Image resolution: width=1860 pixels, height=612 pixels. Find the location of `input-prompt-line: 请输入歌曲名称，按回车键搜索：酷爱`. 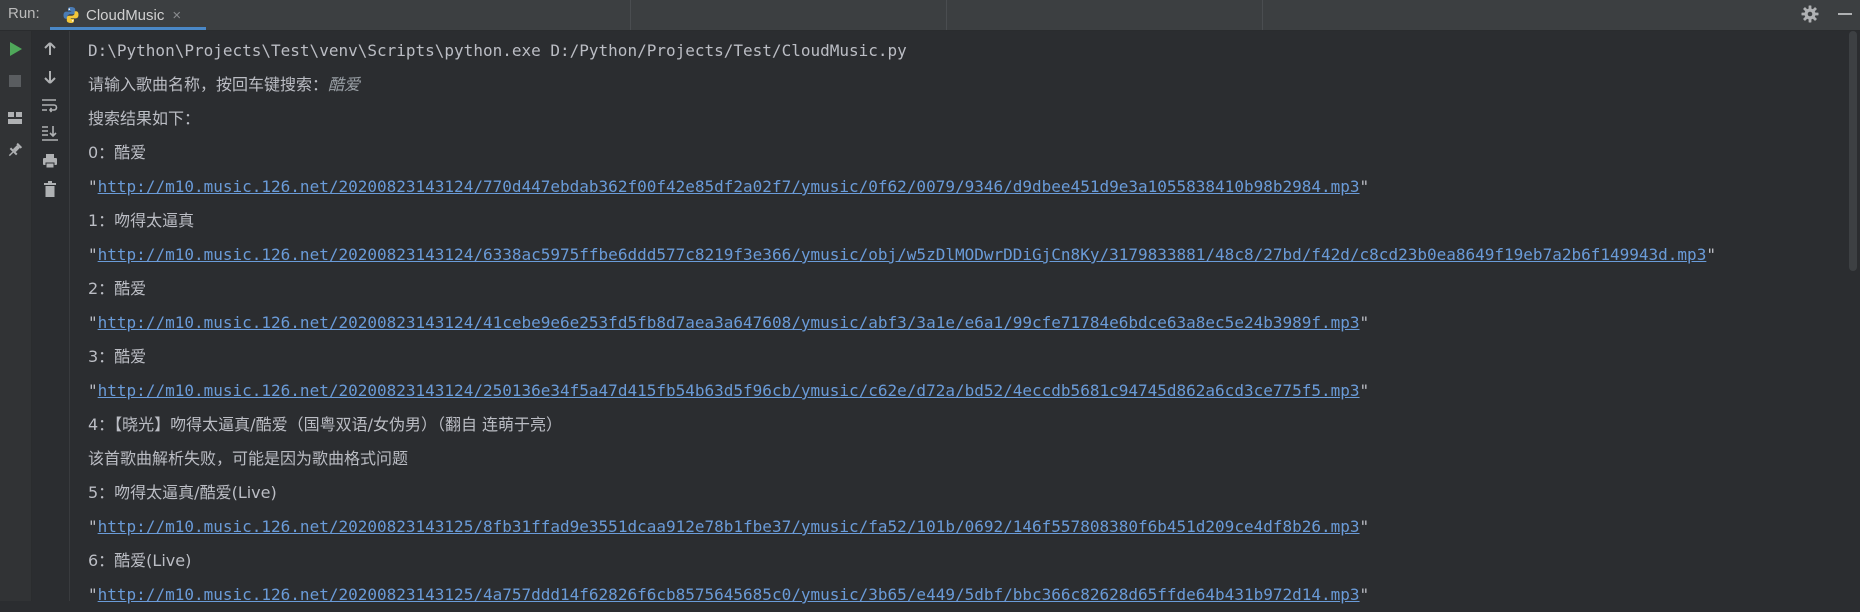

input-prompt-line: 请输入歌曲名称，按回车键搜索：酷爱 is located at coordinates (959, 85).